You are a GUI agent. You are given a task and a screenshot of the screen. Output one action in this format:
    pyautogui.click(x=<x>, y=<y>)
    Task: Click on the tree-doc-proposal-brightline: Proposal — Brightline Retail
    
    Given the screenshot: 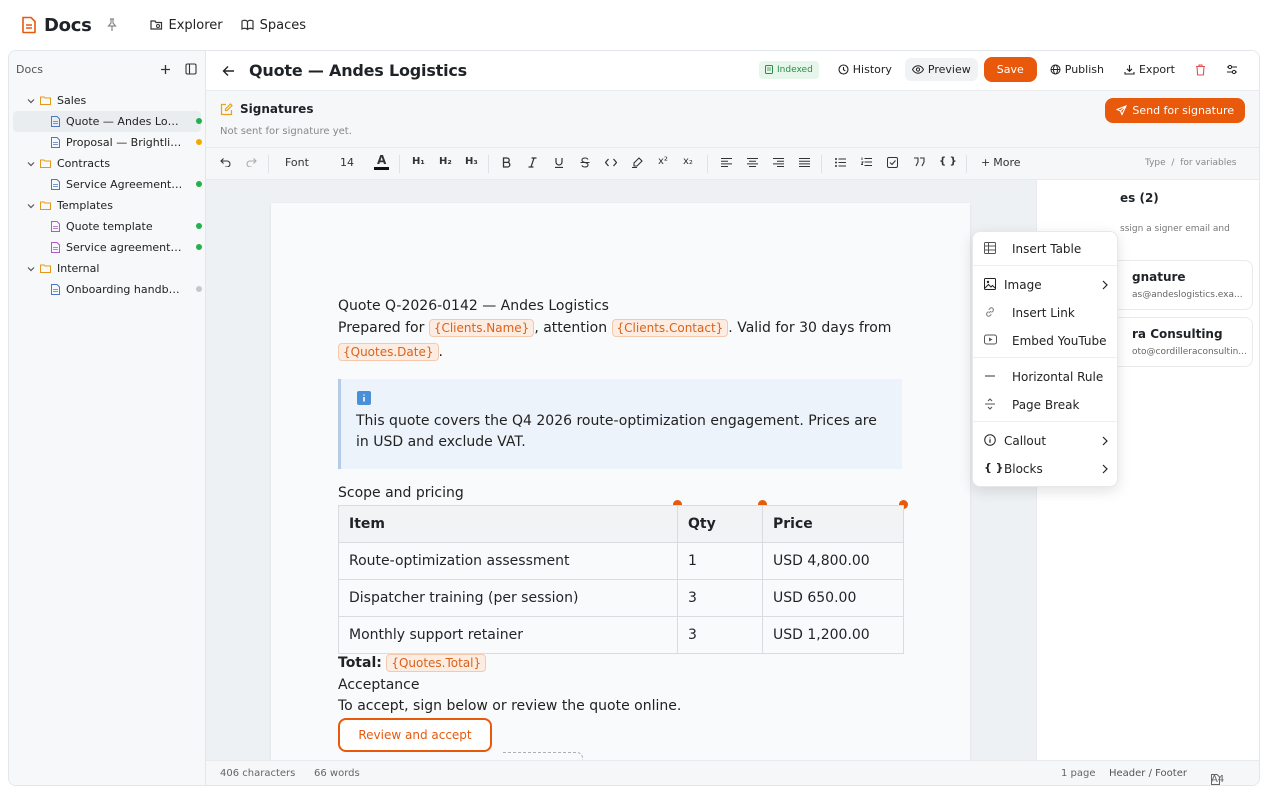 What is the action you would take?
    pyautogui.click(x=107, y=142)
    